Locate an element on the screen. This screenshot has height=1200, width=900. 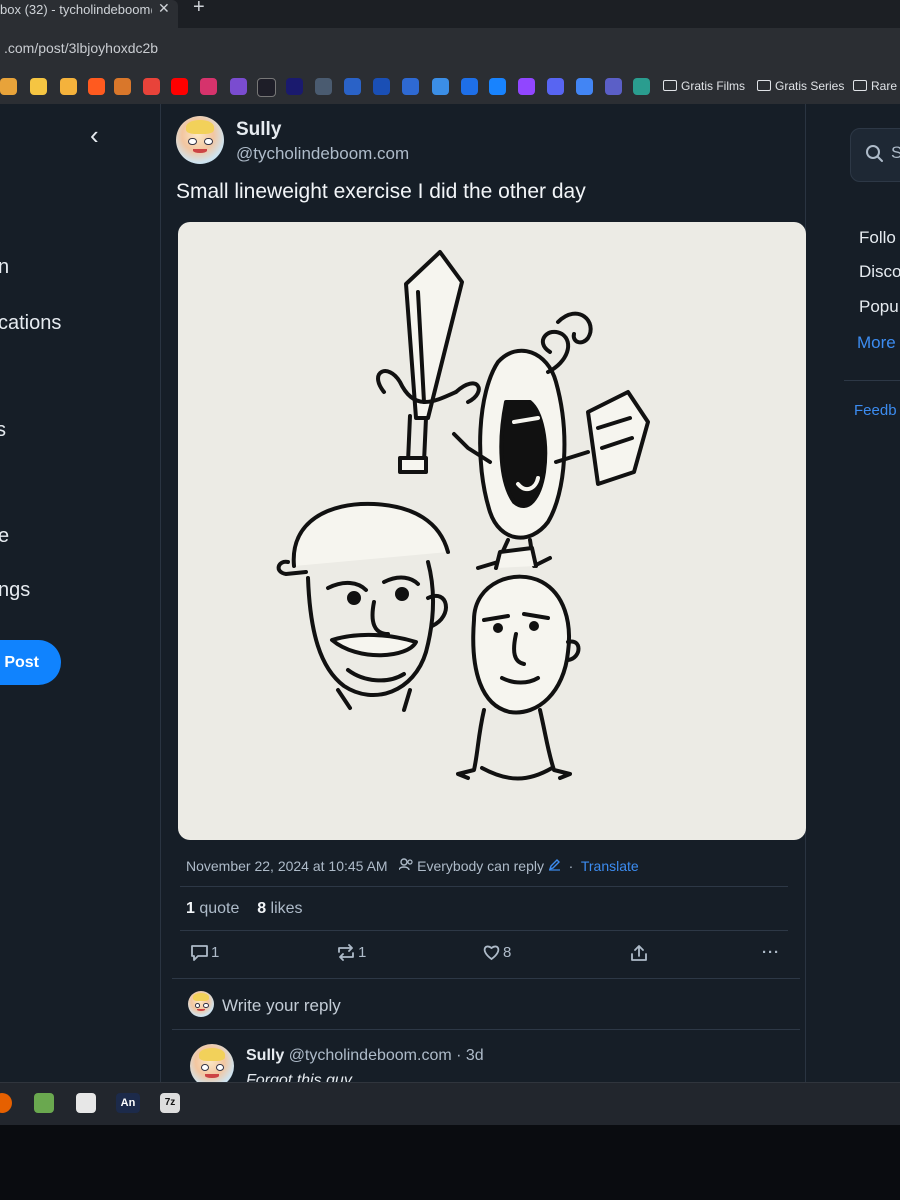
nav-item-notifications: cations is located at coordinates (30, 323).